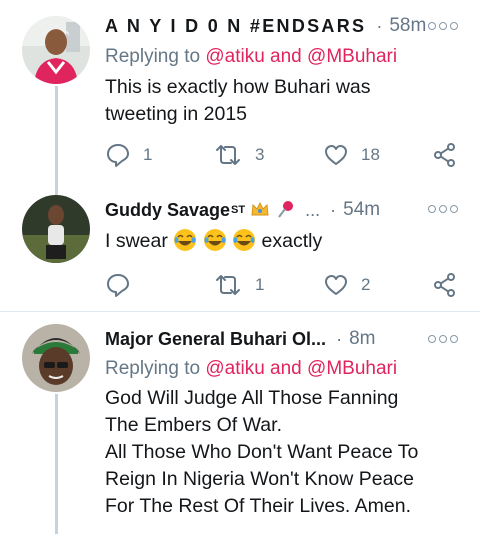  I want to click on tweet-text-line: God Will Judge All Those Fanning, so click(252, 398).